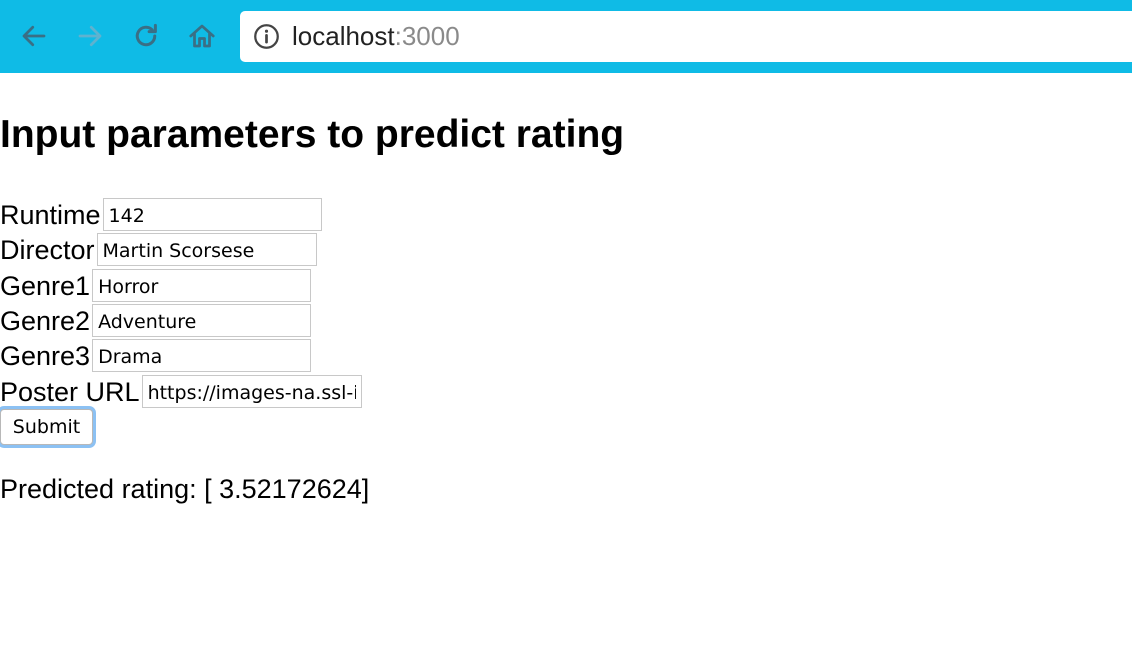  I want to click on director-label: Director, so click(47, 250).